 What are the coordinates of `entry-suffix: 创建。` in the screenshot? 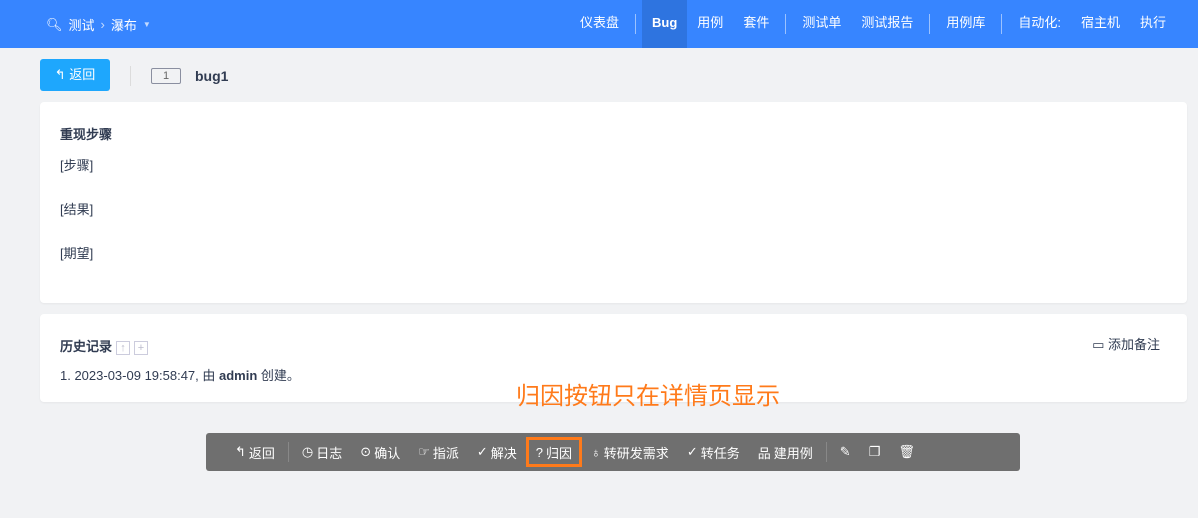 It's located at (278, 375).